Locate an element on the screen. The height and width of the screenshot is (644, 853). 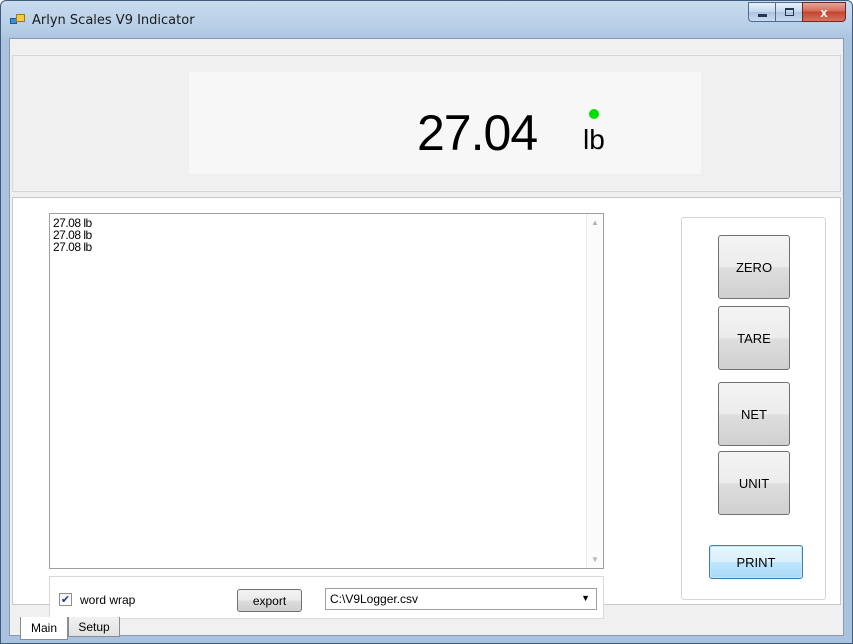
tab-setup: Setup is located at coordinates (94, 627).